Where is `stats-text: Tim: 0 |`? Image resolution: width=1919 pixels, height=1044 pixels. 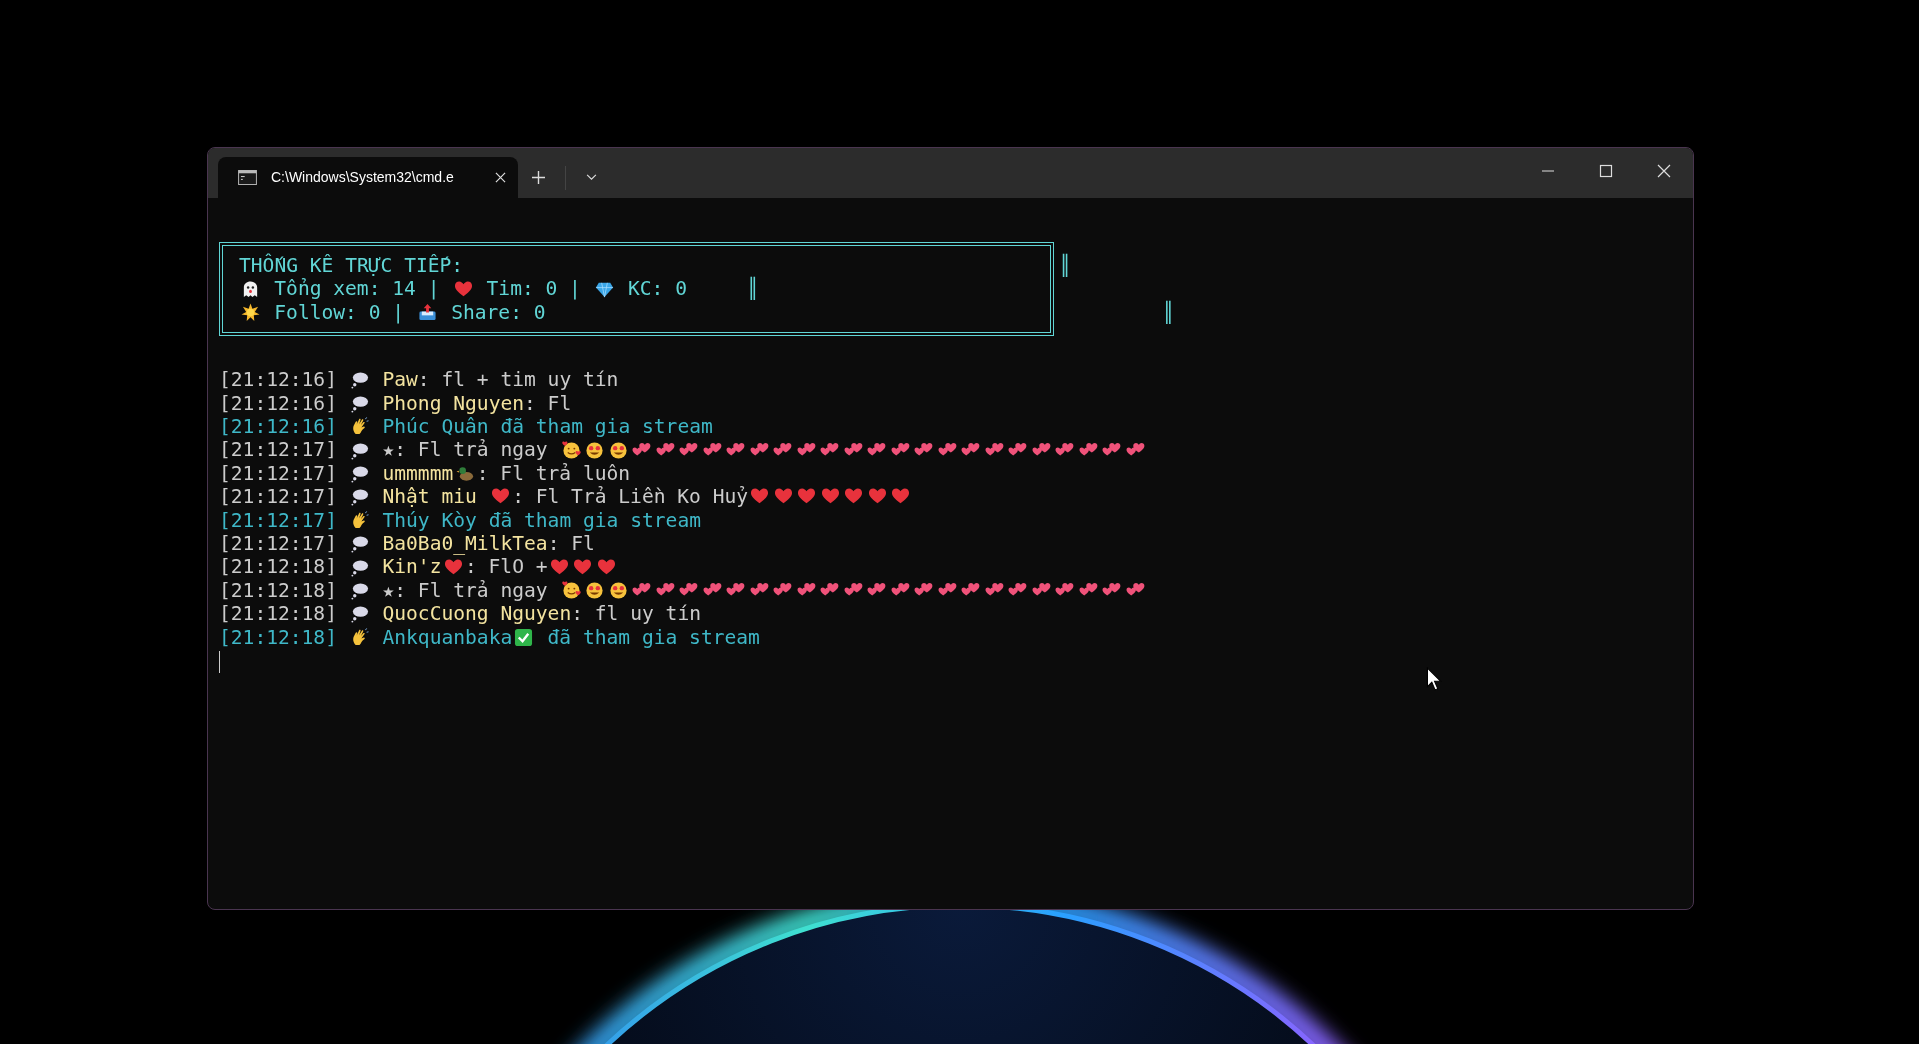
stats-text: Tim: 0 | is located at coordinates (533, 289).